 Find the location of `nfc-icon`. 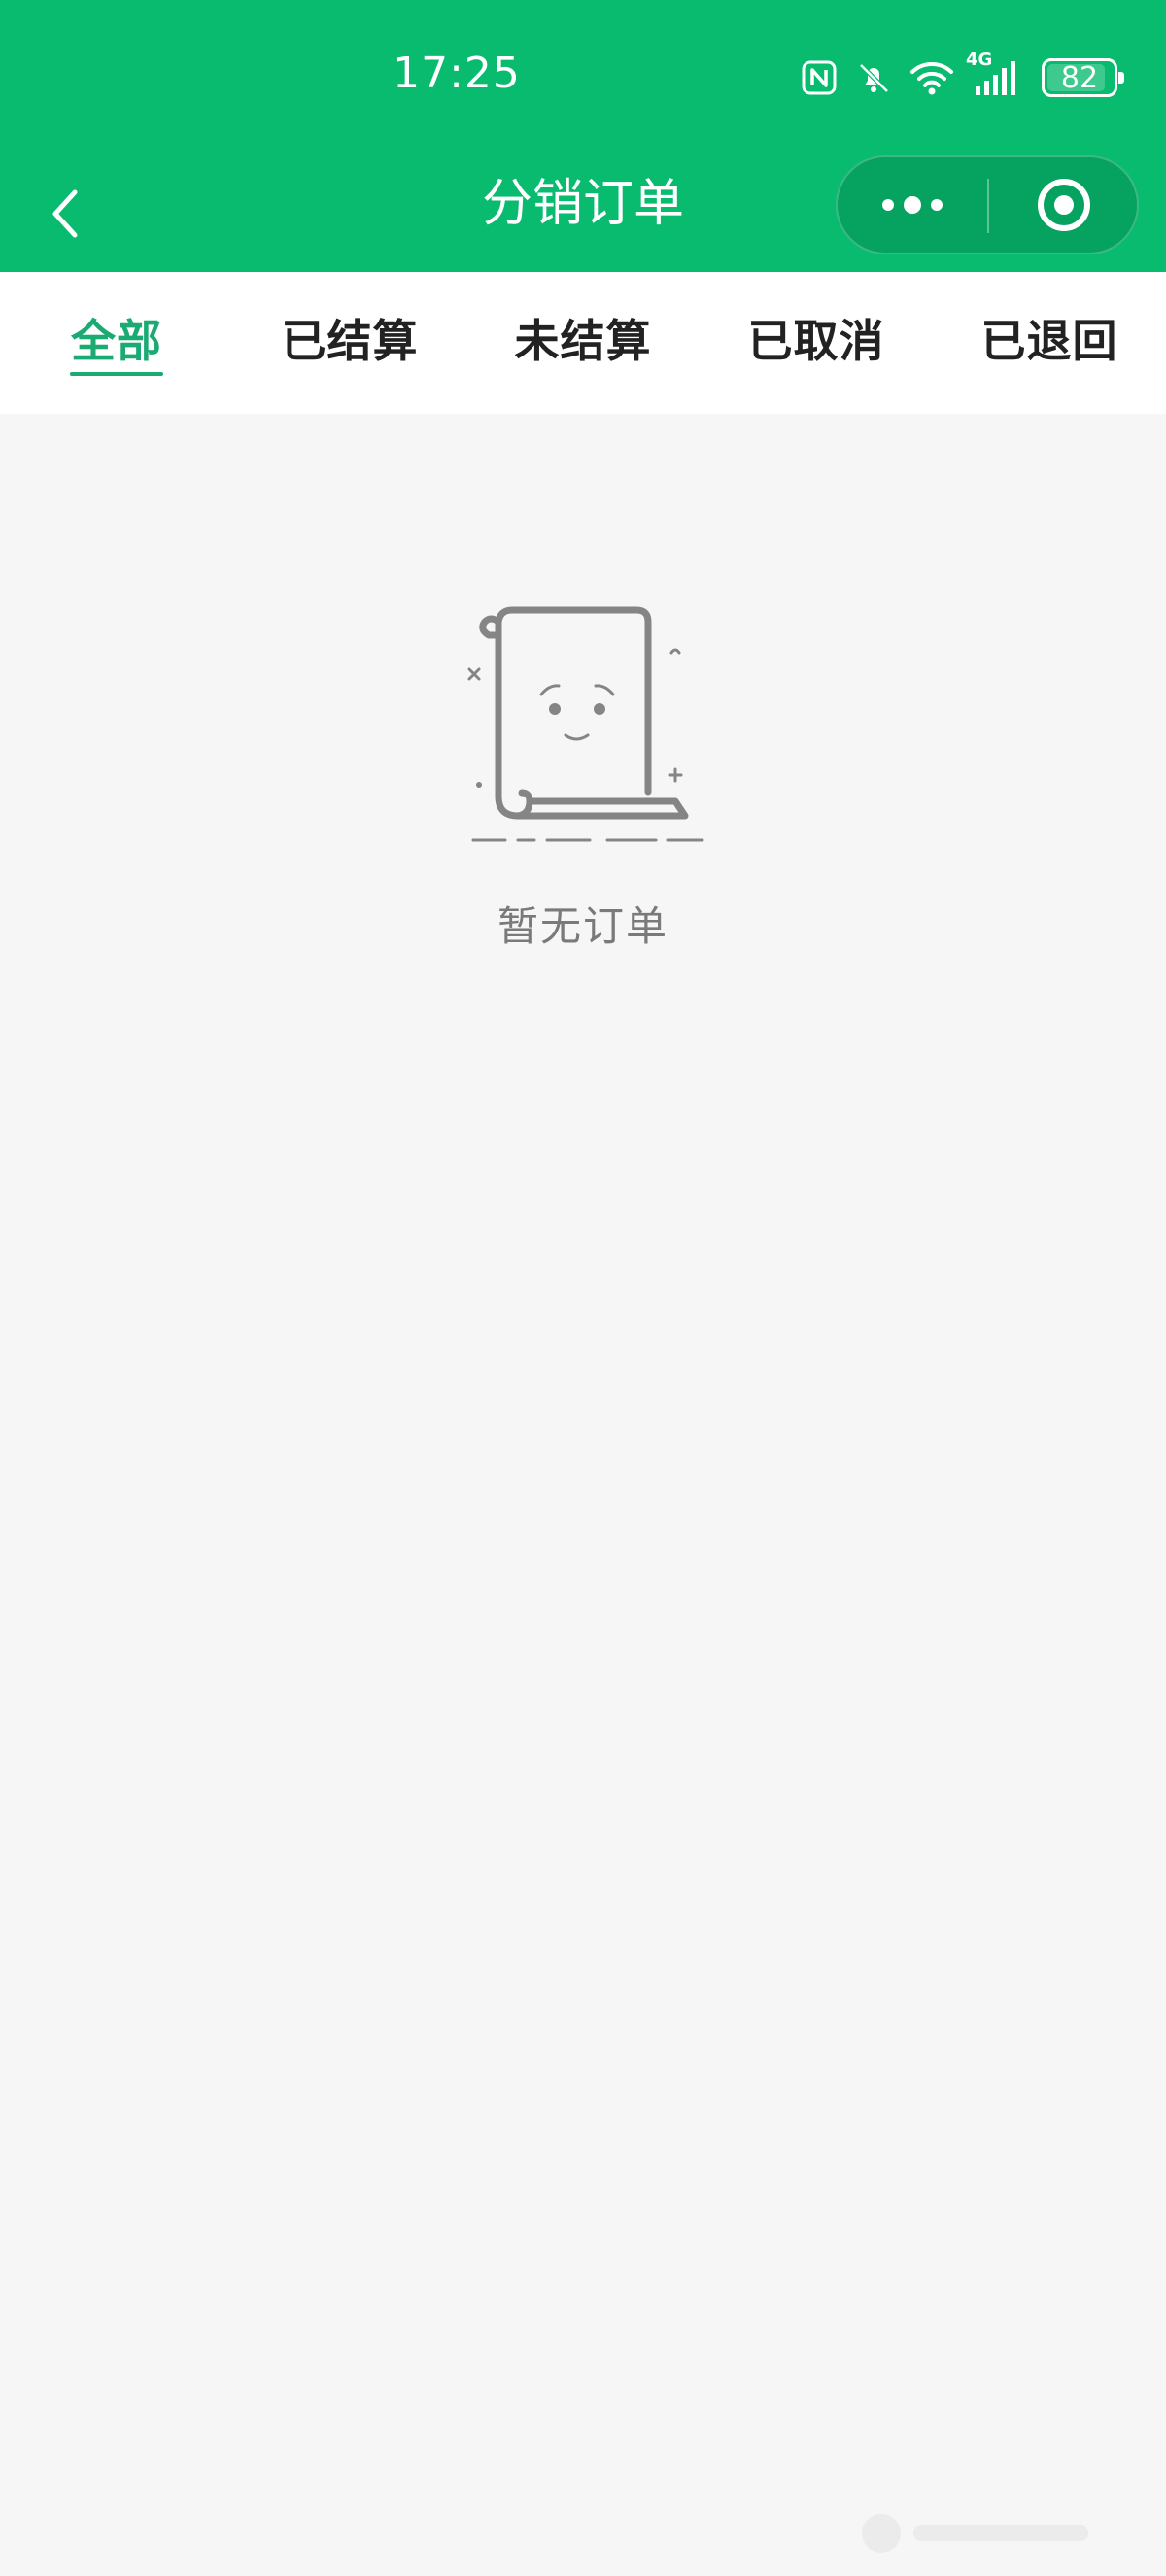

nfc-icon is located at coordinates (819, 77).